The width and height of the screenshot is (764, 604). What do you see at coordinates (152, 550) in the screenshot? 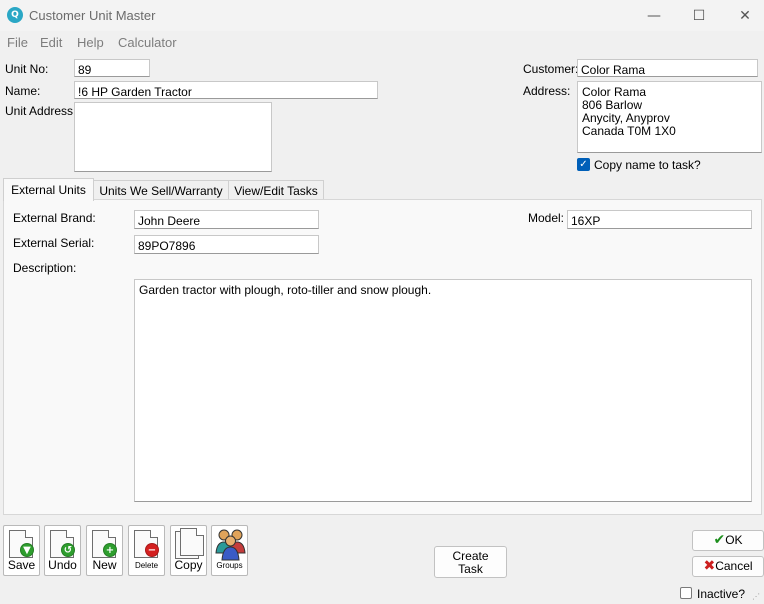
I see `minus-icon: −` at bounding box center [152, 550].